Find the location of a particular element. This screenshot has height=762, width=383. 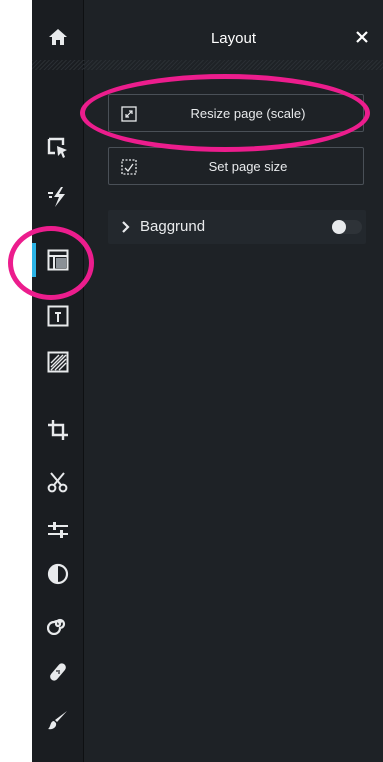

page-size-icon is located at coordinates (129, 167).